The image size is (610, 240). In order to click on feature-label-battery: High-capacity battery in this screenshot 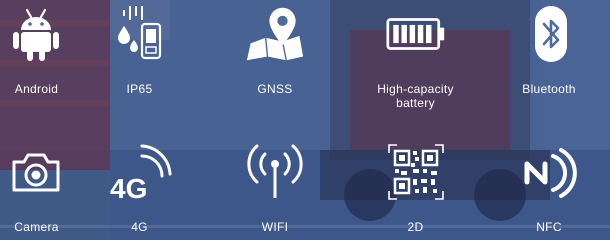, I will do `click(415, 96)`.